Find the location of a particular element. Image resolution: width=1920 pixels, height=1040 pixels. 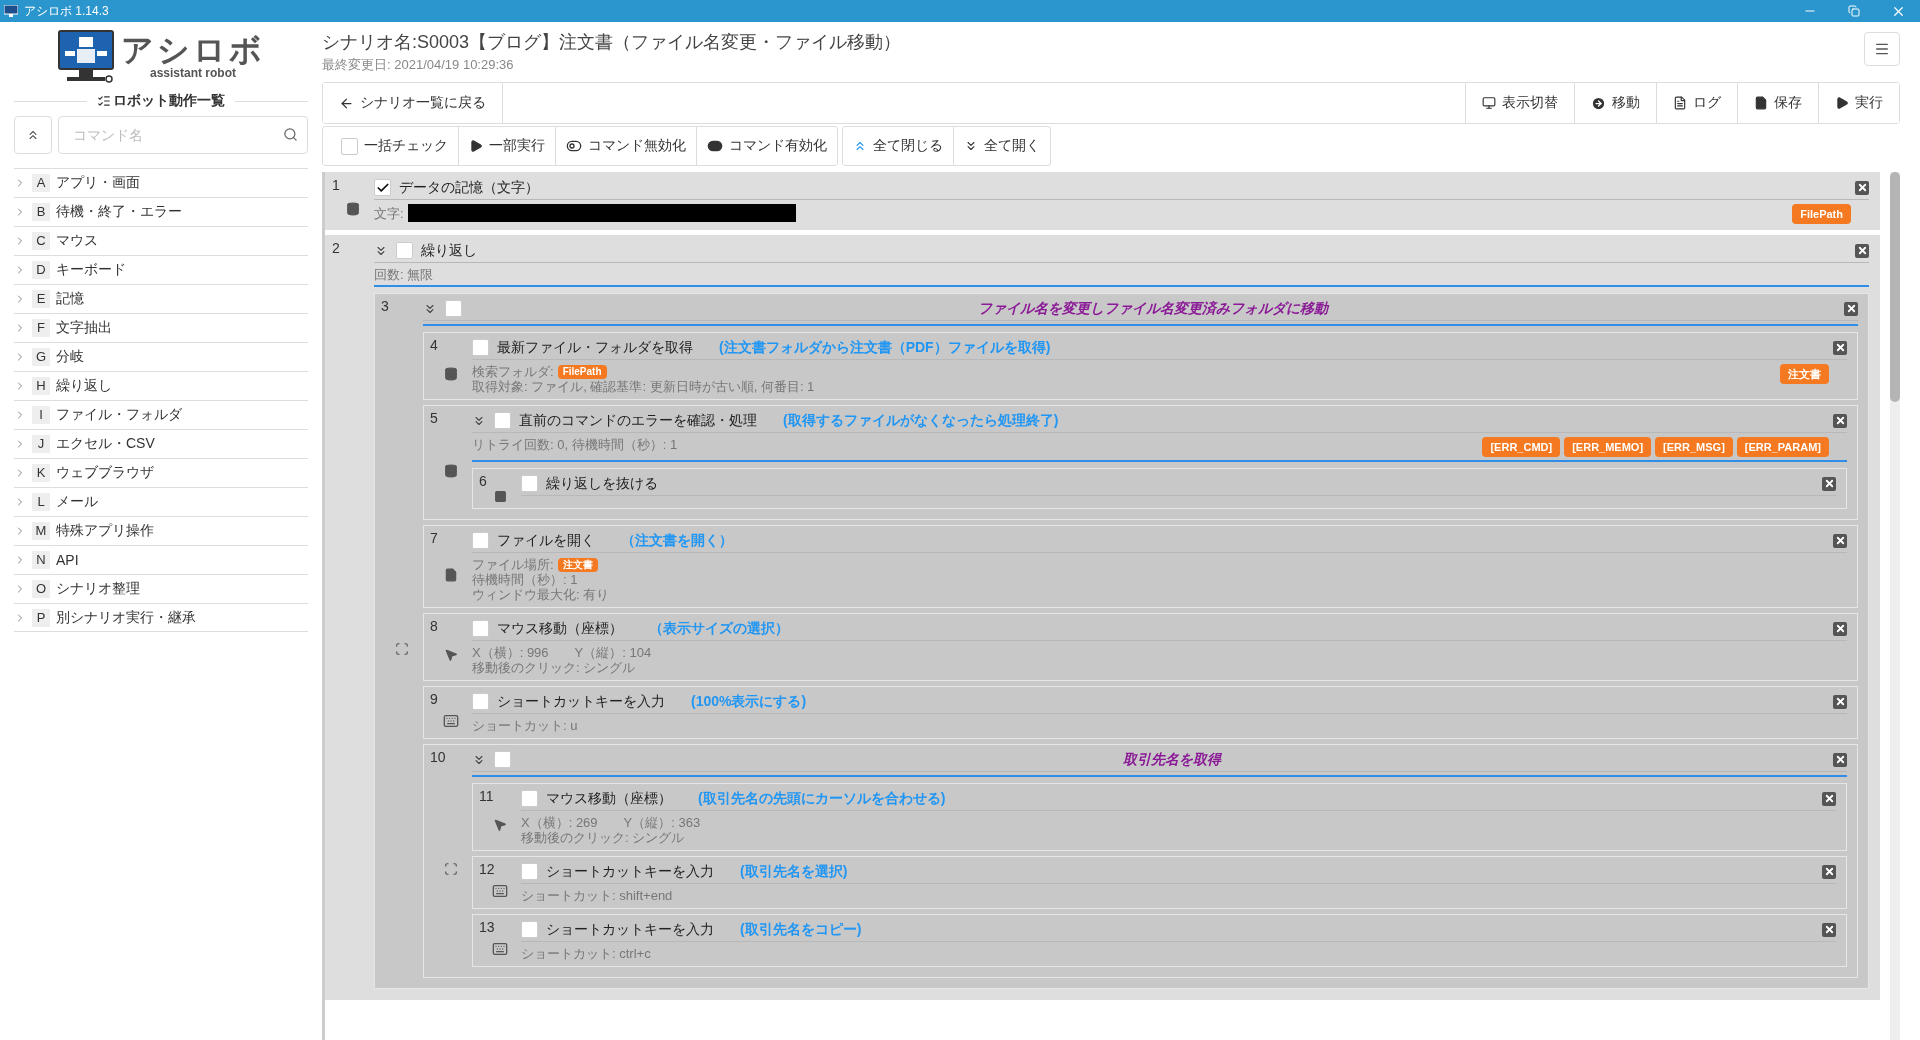

category-item: B 待機・終了・エラー is located at coordinates (161, 211).